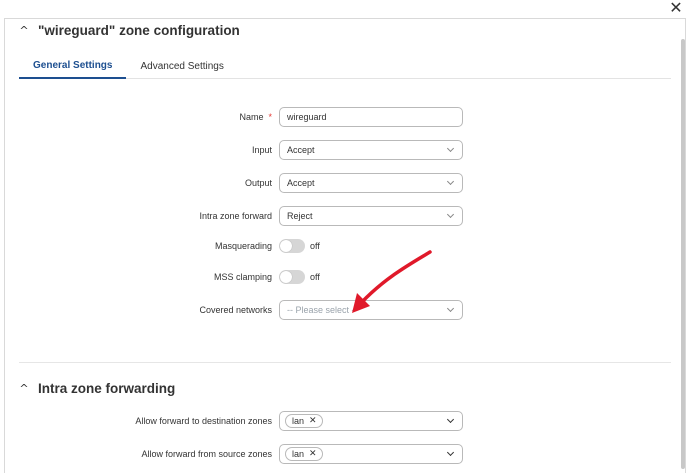 The width and height of the screenshot is (690, 475). Describe the element at coordinates (371, 117) in the screenshot. I see `name-input: wireguard` at that location.